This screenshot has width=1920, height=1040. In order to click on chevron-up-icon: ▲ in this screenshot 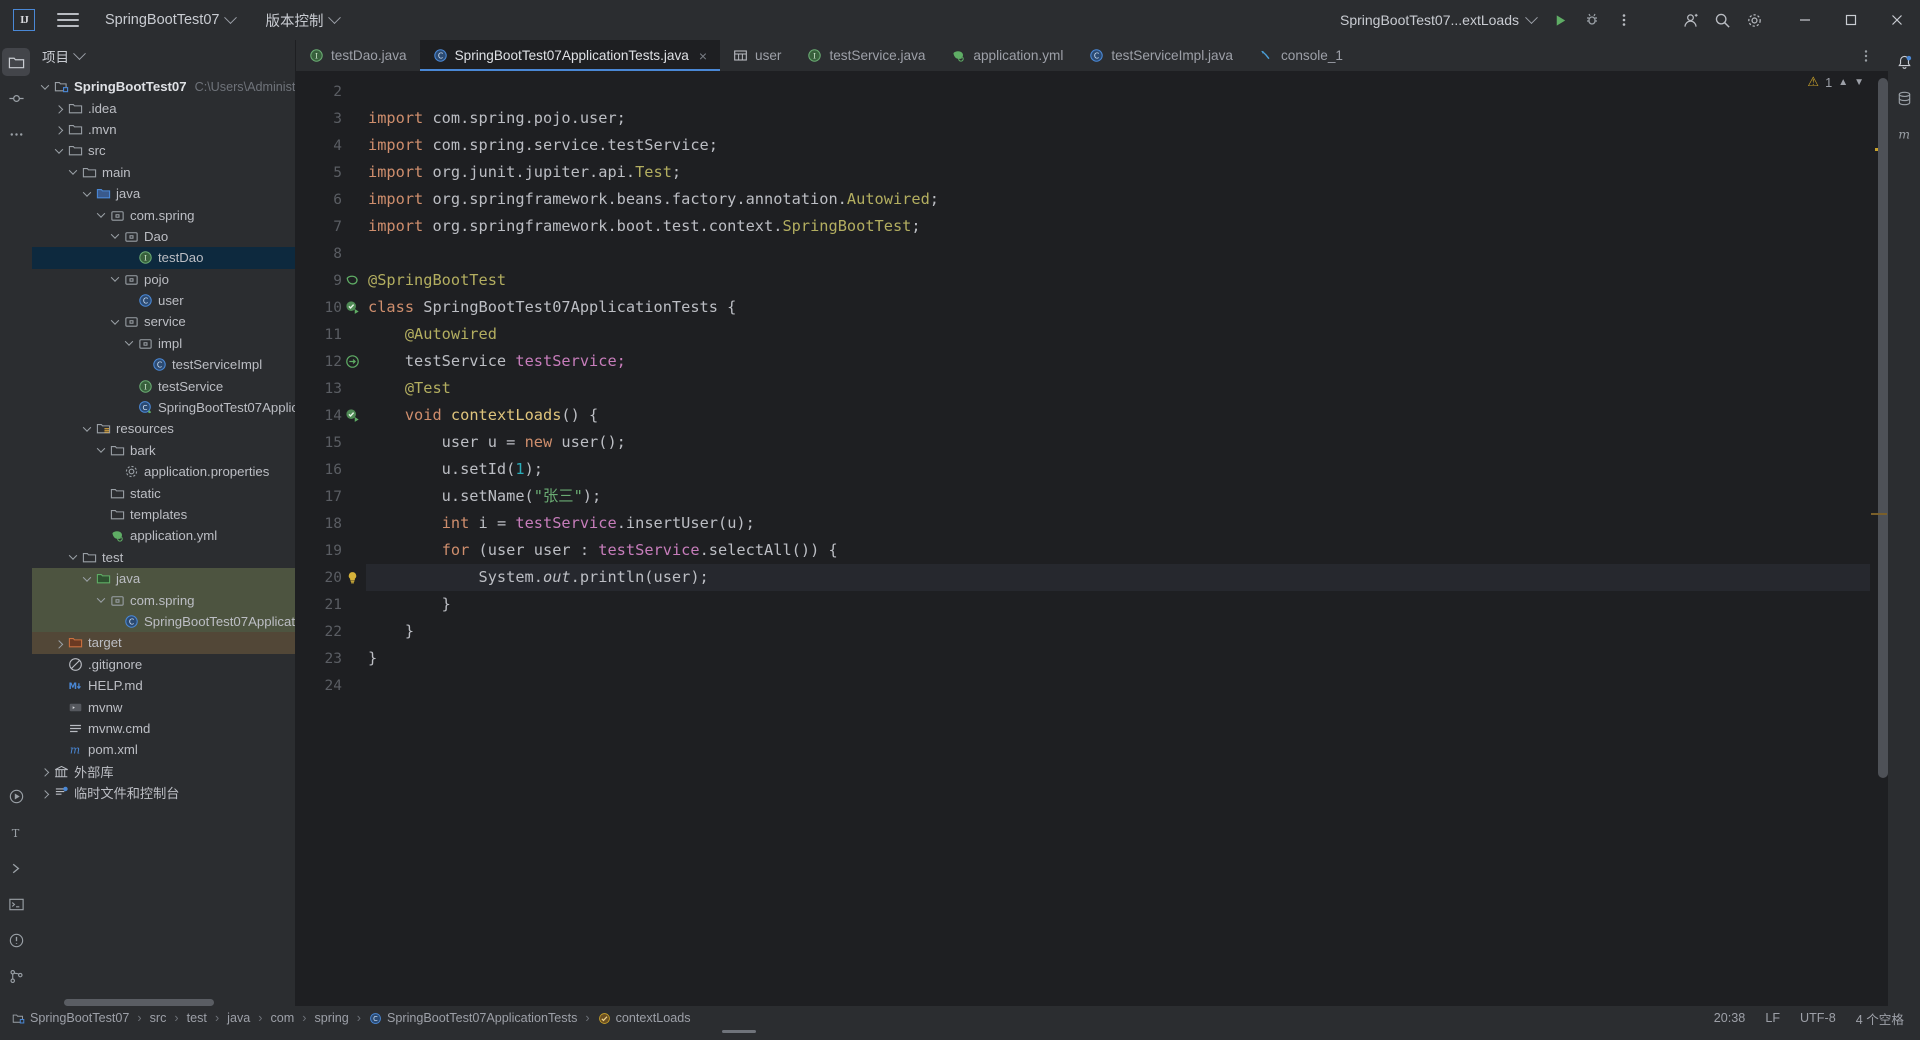, I will do `click(1843, 82)`.